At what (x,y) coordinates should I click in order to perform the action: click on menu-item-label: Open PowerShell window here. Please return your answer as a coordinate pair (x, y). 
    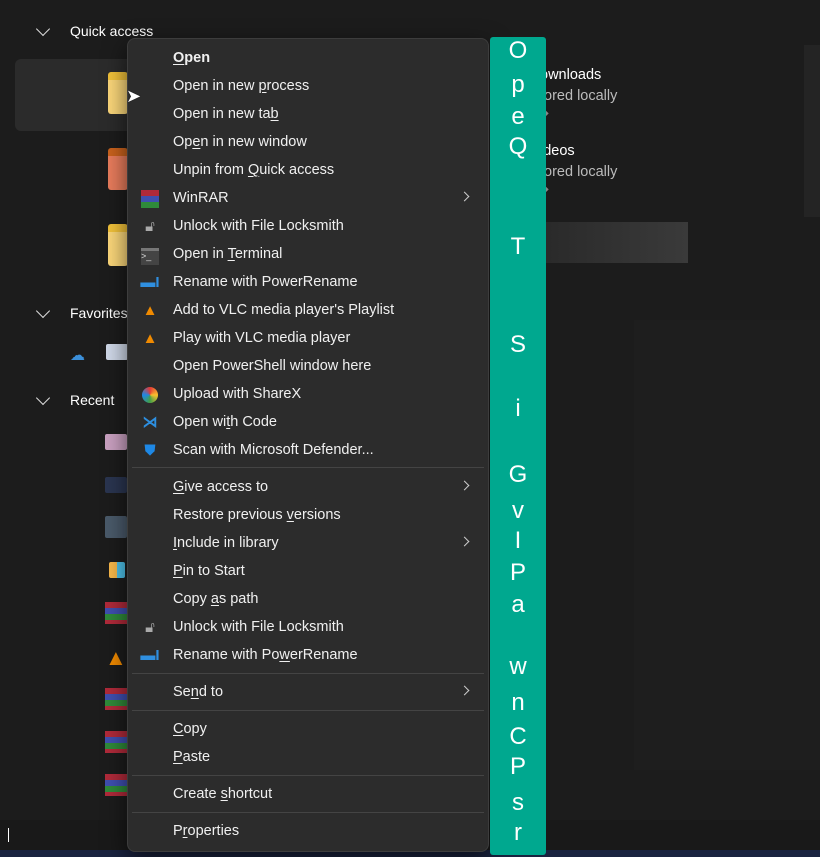
    Looking at the image, I should click on (272, 366).